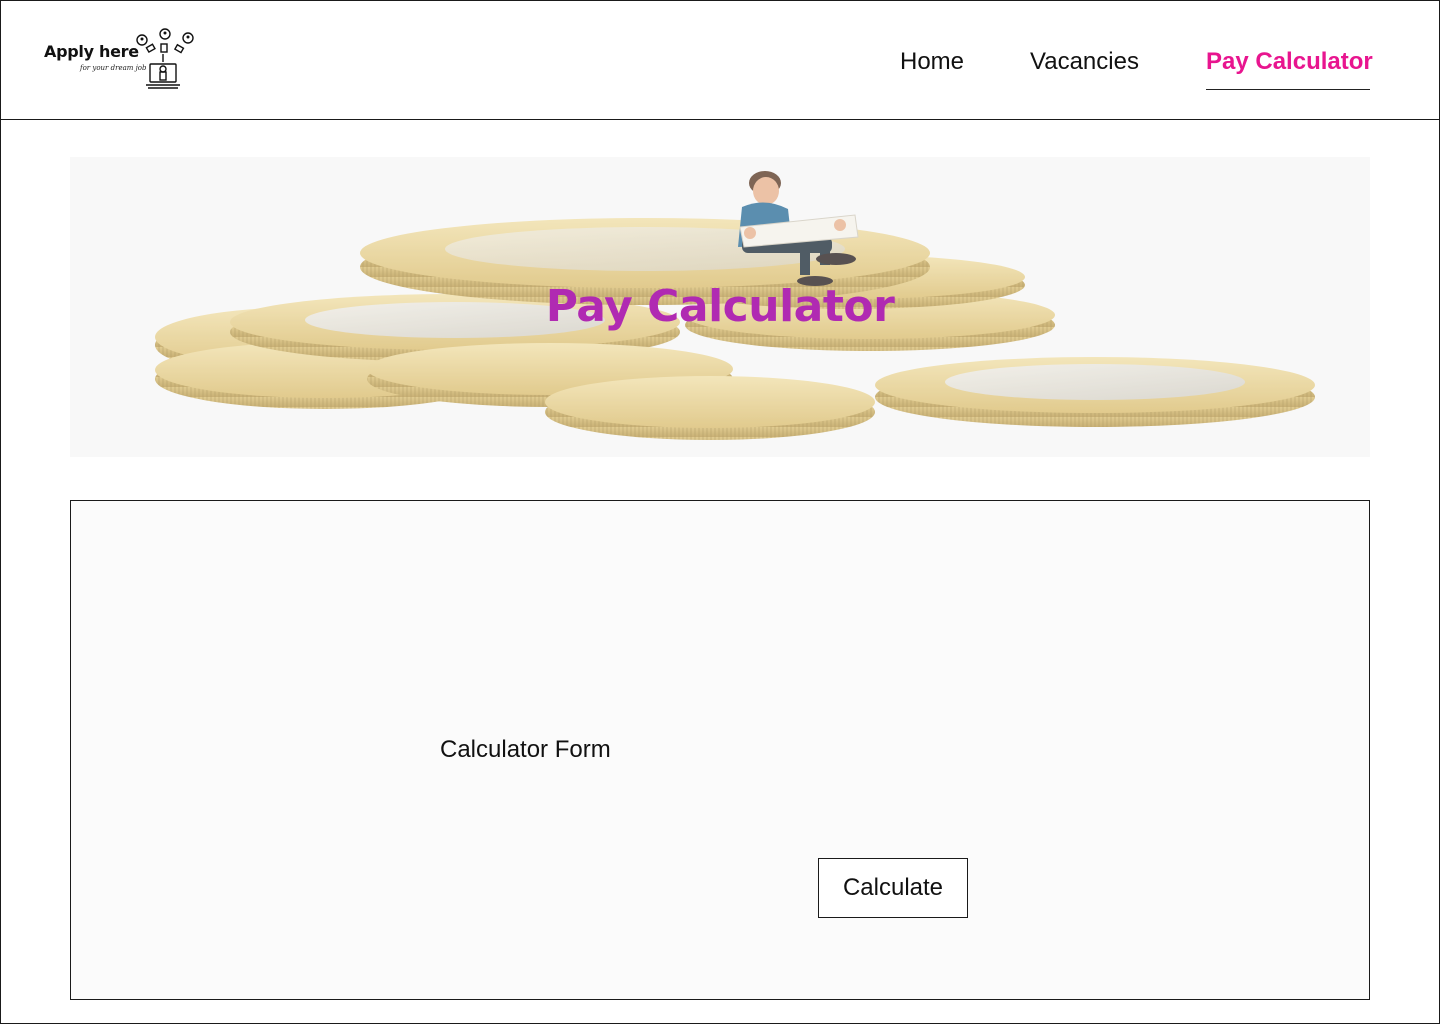 The height and width of the screenshot is (1024, 1440). What do you see at coordinates (893, 888) in the screenshot?
I see `calculate-button: Calculate` at bounding box center [893, 888].